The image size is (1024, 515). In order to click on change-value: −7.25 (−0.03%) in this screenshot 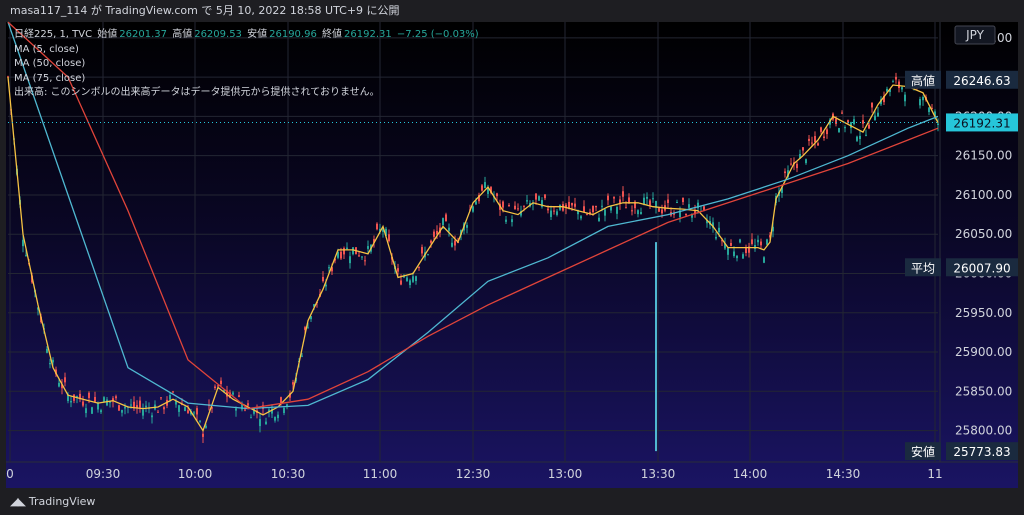, I will do `click(437, 34)`.